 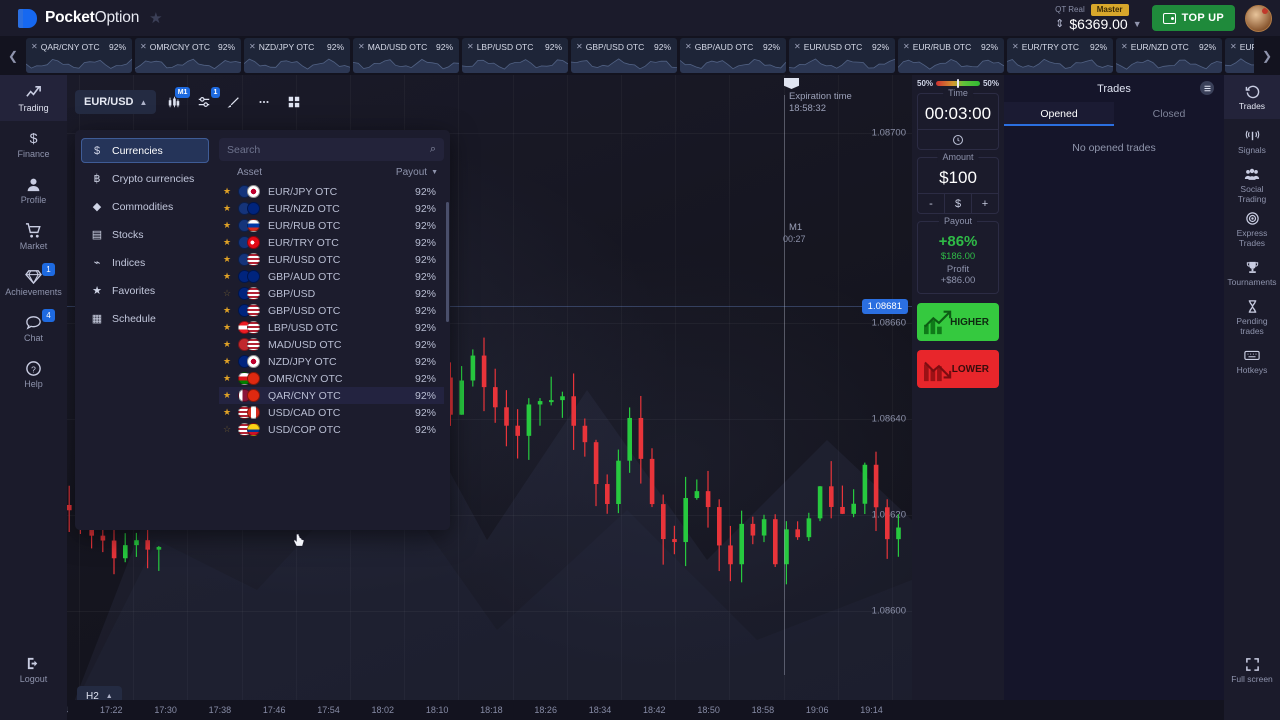 What do you see at coordinates (733, 55) in the screenshot?
I see `asset-tab: ✕ GBP/AUD OTC 92%` at bounding box center [733, 55].